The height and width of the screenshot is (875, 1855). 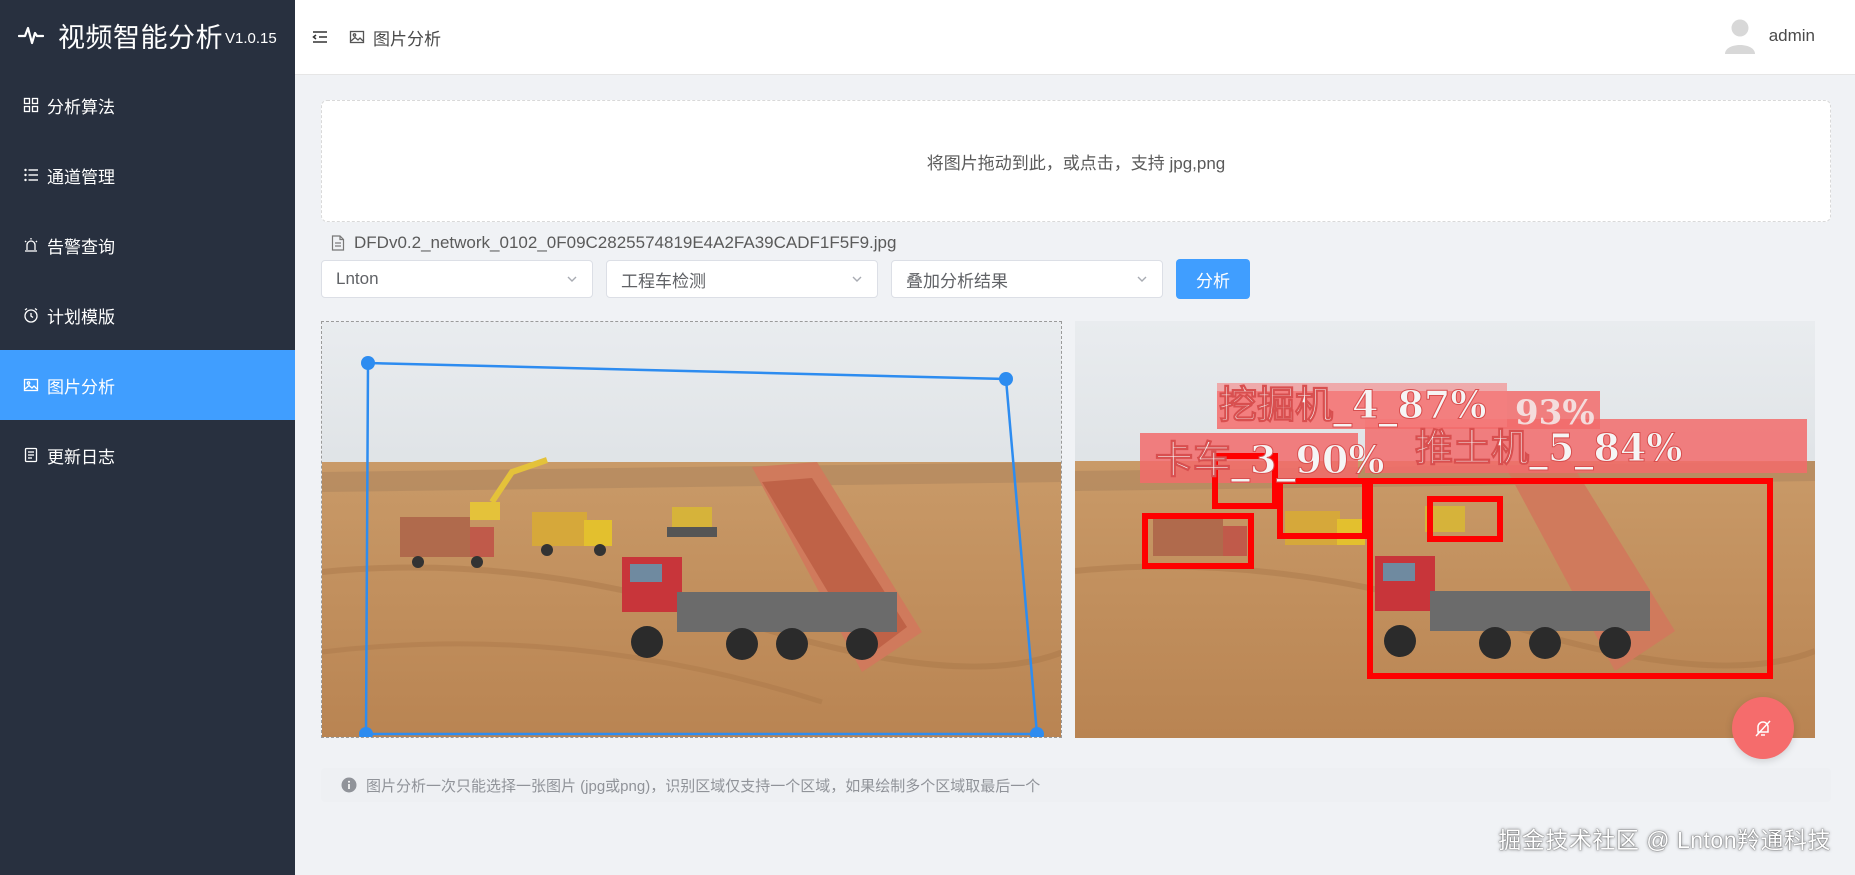 What do you see at coordinates (338, 243) in the screenshot?
I see `file-icon` at bounding box center [338, 243].